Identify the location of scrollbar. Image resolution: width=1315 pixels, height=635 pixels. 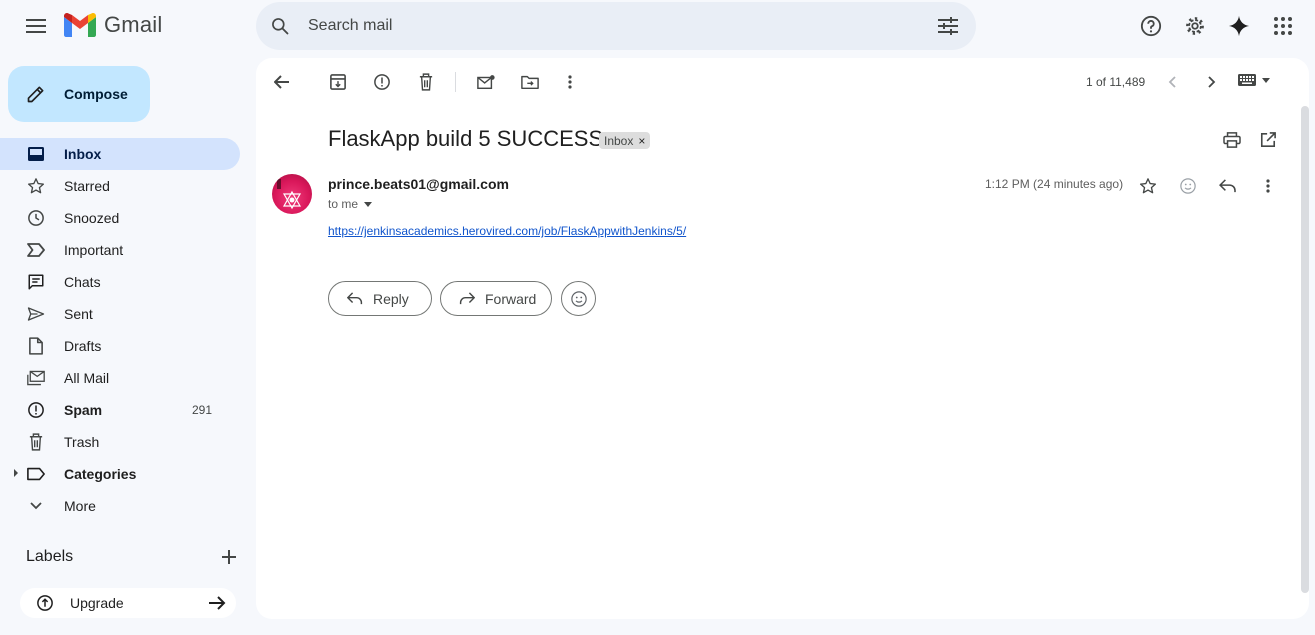
(1304, 349).